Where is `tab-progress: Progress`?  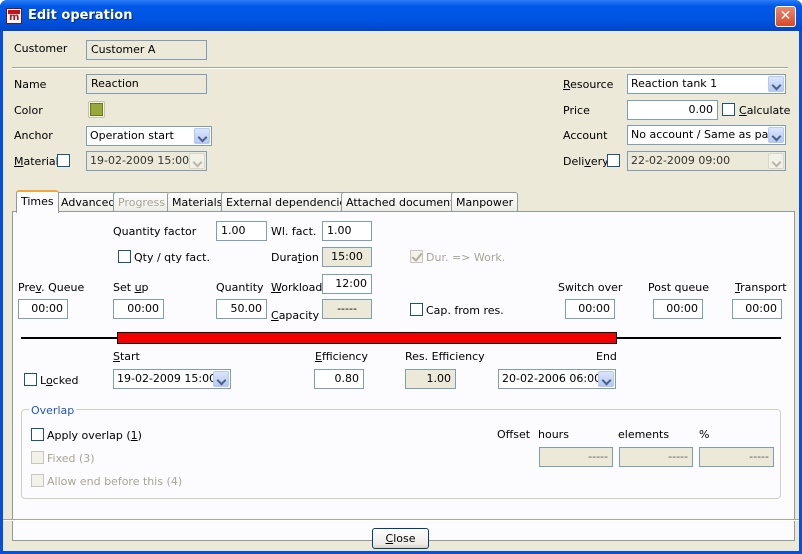 tab-progress: Progress is located at coordinates (141, 202).